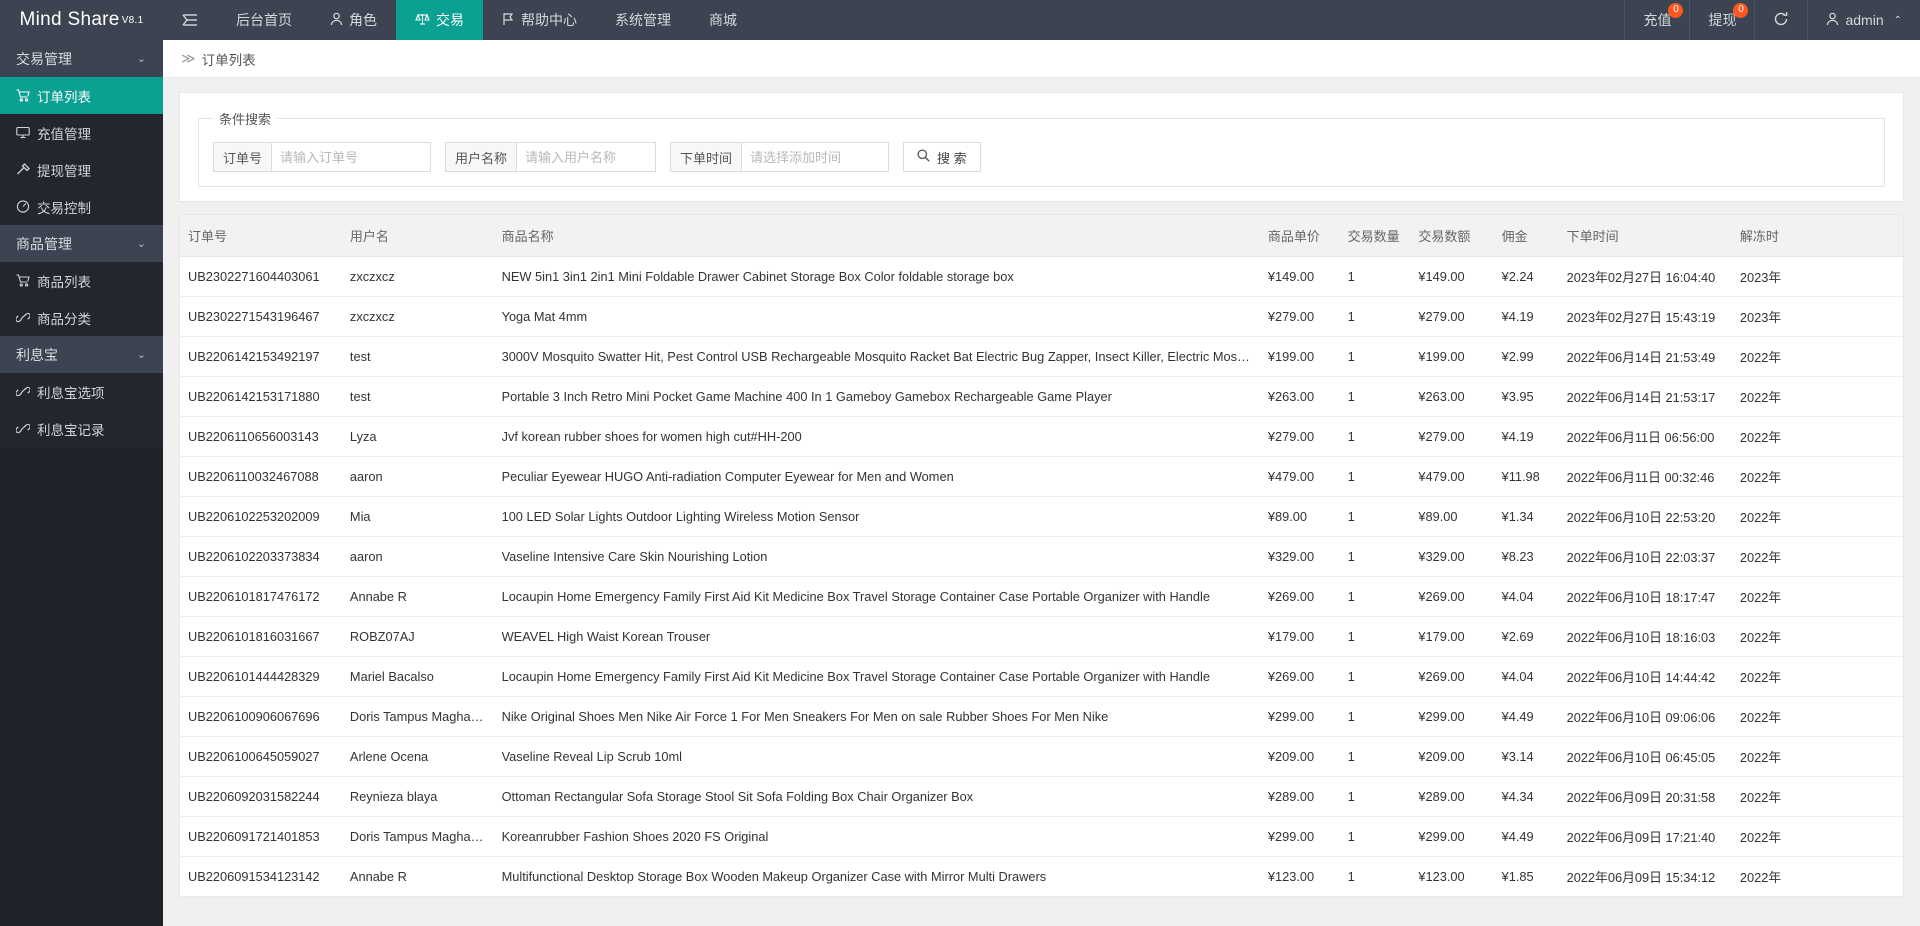 The height and width of the screenshot is (926, 1920). Describe the element at coordinates (261, 796) in the screenshot. I see `cell-order-number: UB2206092031582244` at that location.